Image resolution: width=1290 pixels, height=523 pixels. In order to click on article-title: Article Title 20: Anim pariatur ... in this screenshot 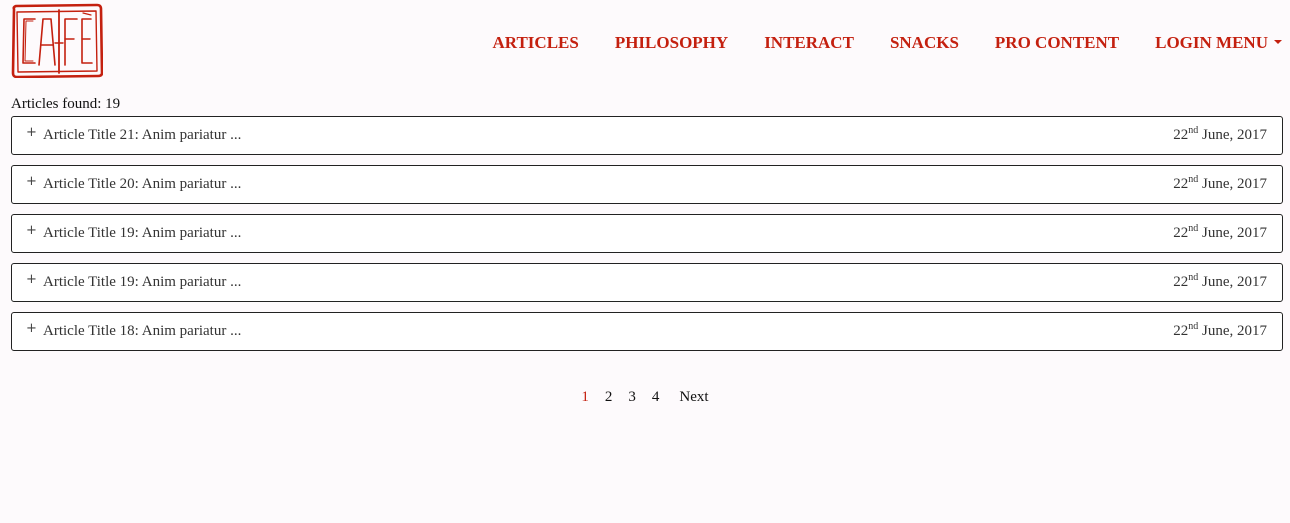, I will do `click(142, 184)`.